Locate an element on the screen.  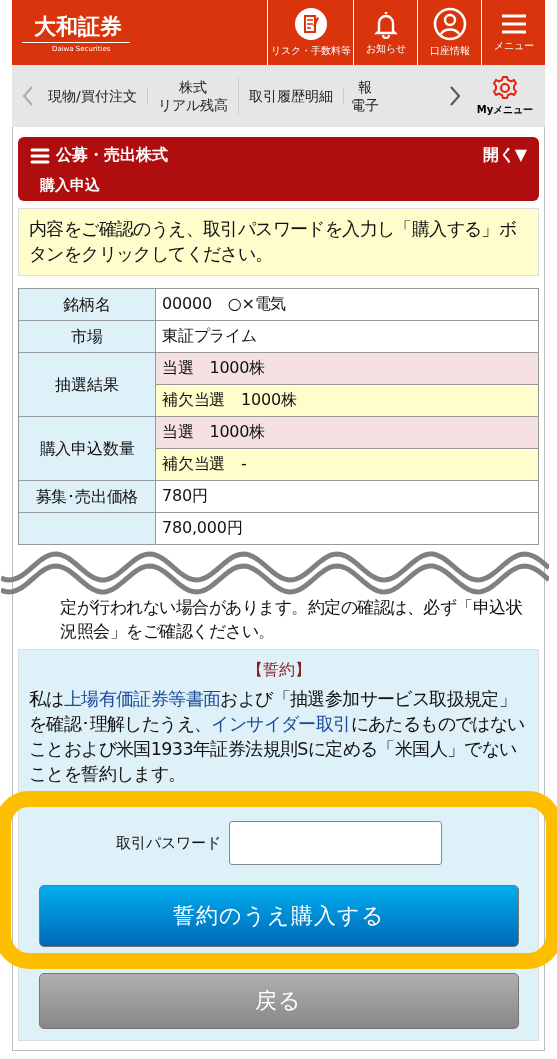
bell-icon is located at coordinates (385, 24).